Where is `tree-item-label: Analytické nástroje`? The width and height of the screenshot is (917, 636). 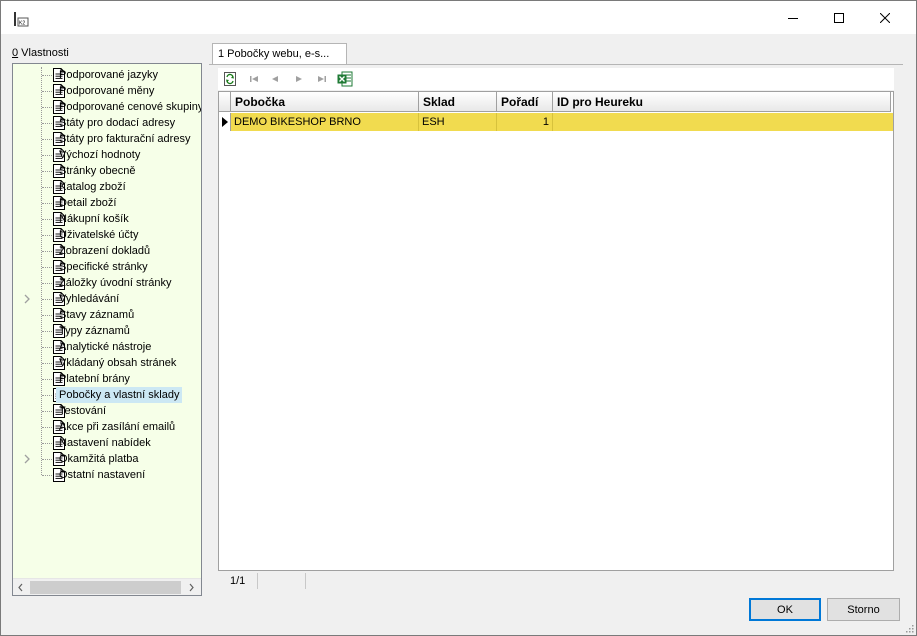 tree-item-label: Analytické nástroje is located at coordinates (105, 347).